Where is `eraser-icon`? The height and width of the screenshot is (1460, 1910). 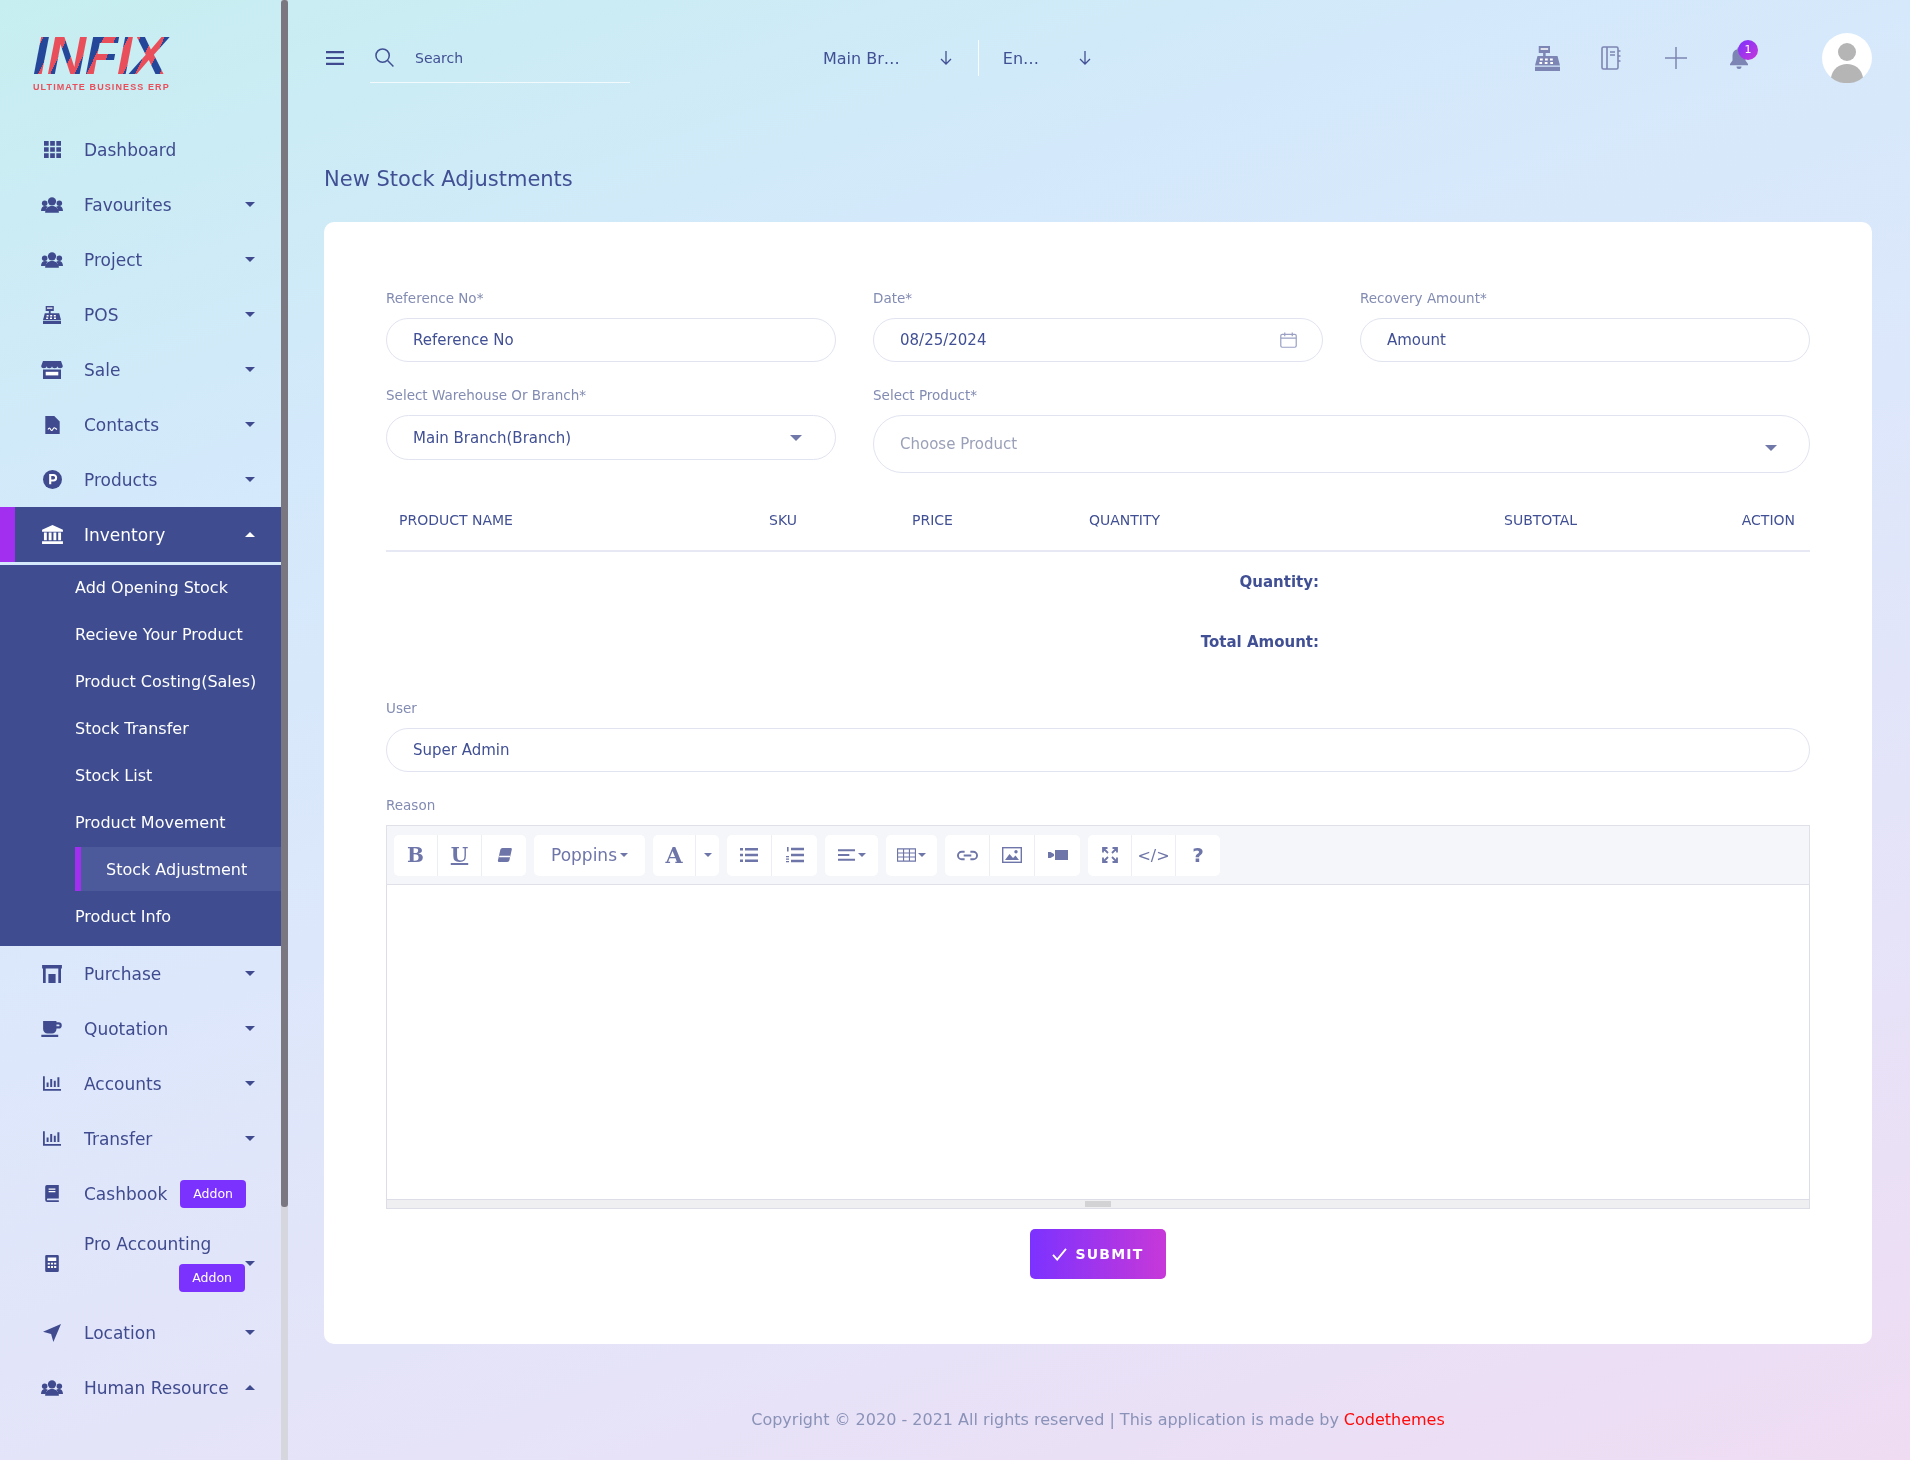
eraser-icon is located at coordinates (504, 855).